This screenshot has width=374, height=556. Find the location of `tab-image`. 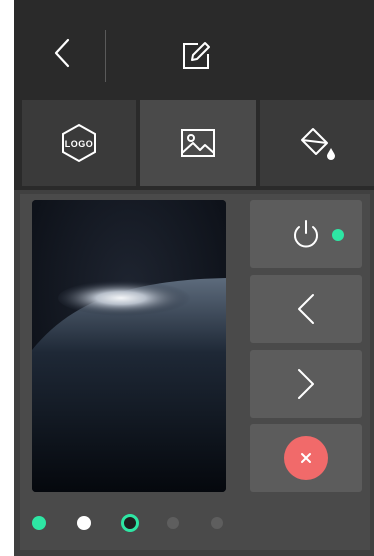

tab-image is located at coordinates (198, 143).